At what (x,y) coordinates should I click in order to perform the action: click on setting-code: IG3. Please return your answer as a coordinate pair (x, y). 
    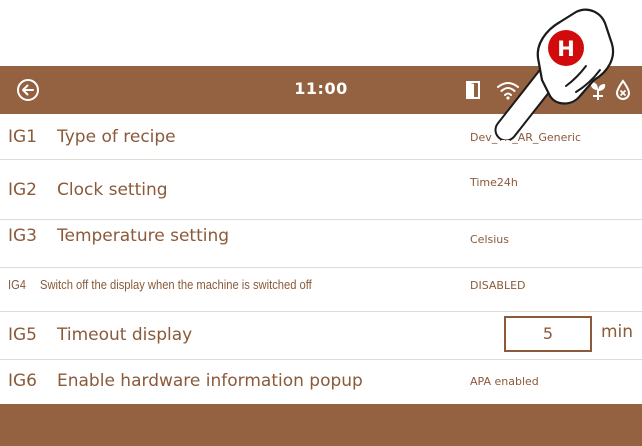
    Looking at the image, I should click on (23, 236).